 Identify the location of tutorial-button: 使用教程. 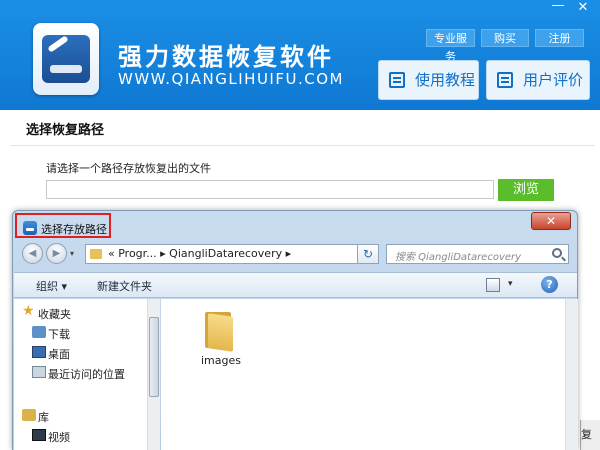
(428, 80).